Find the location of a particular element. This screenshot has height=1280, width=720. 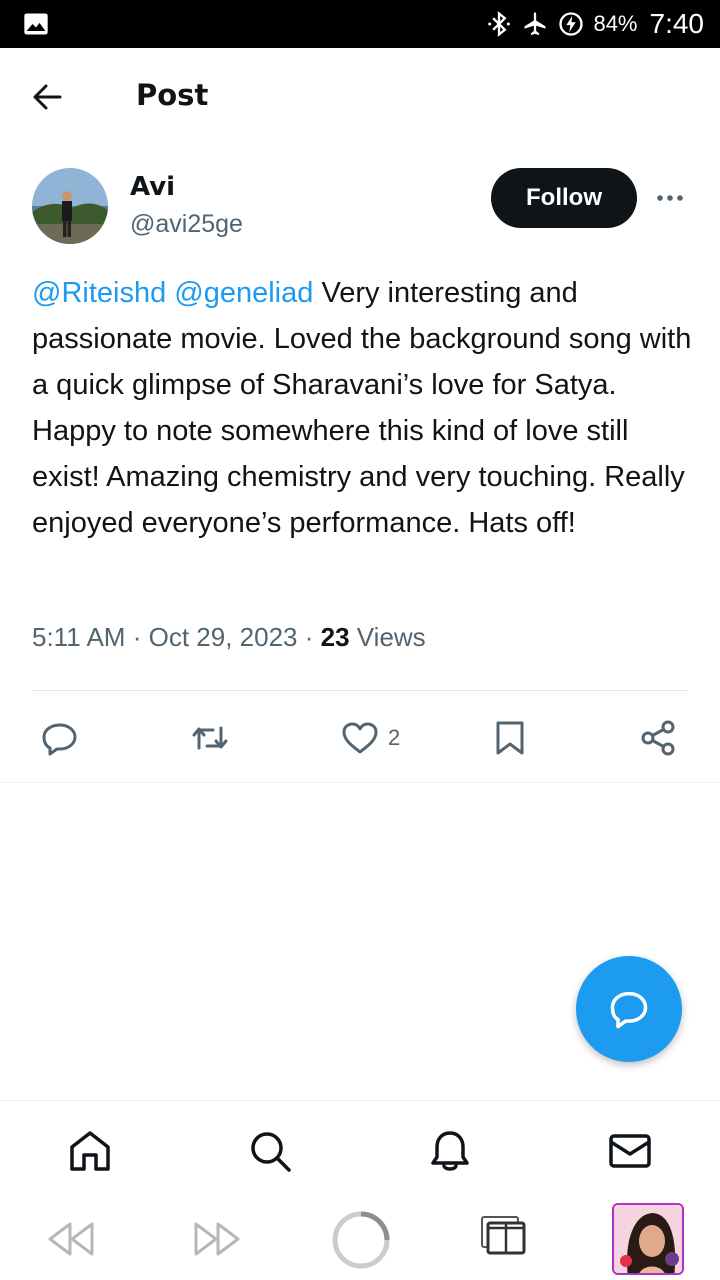

header: Post is located at coordinates (360, 97).